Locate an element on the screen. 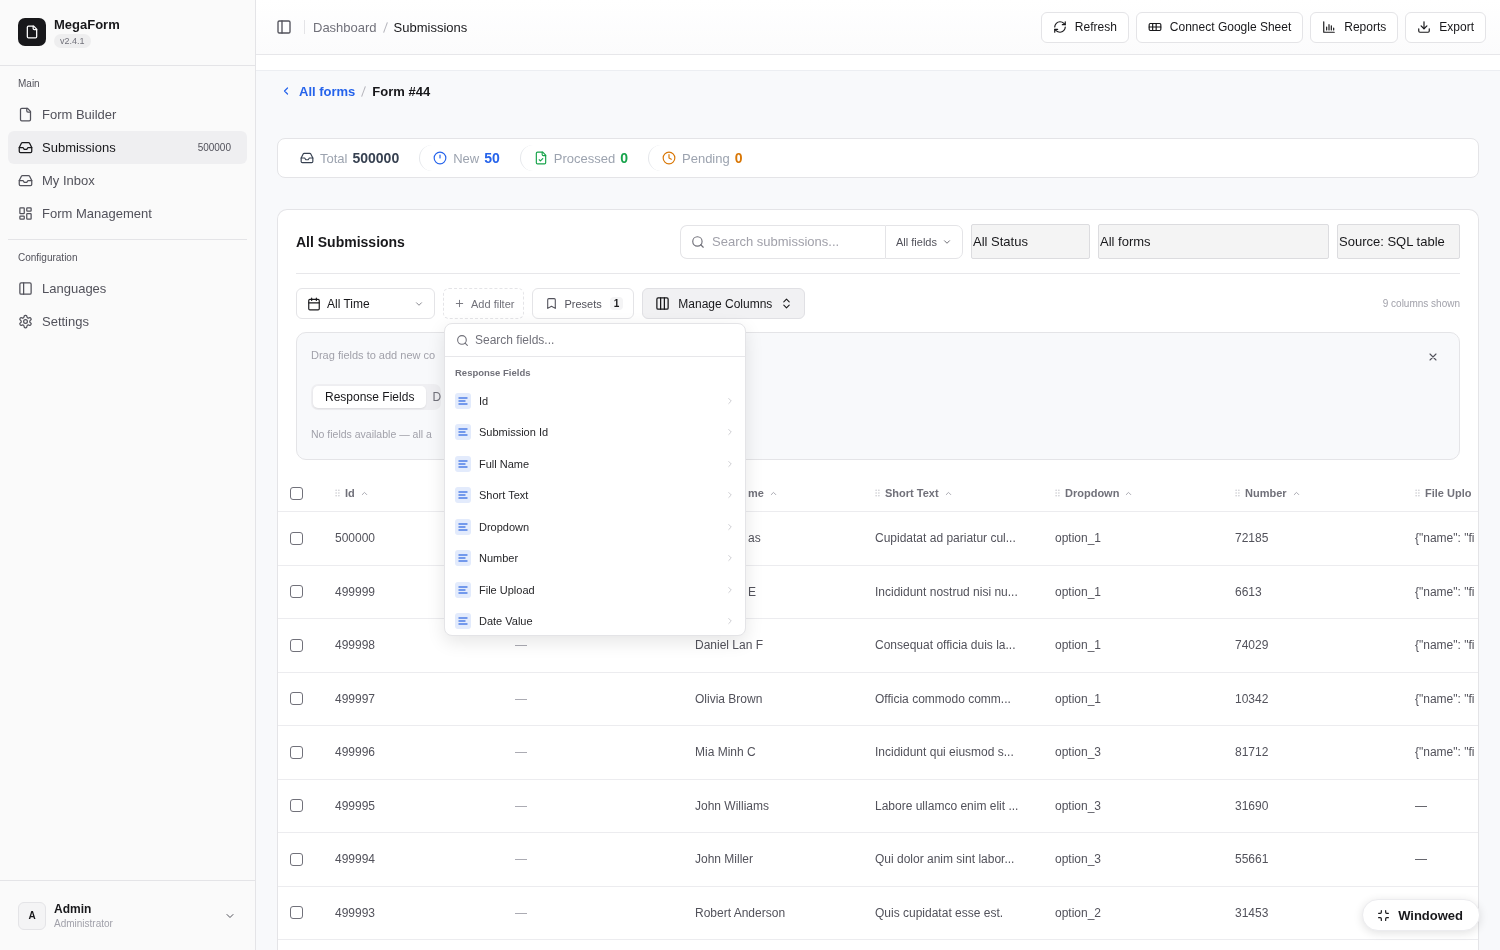 Image resolution: width=1500 pixels, height=950 pixels. table-cell: 81712 is located at coordinates (1252, 752).